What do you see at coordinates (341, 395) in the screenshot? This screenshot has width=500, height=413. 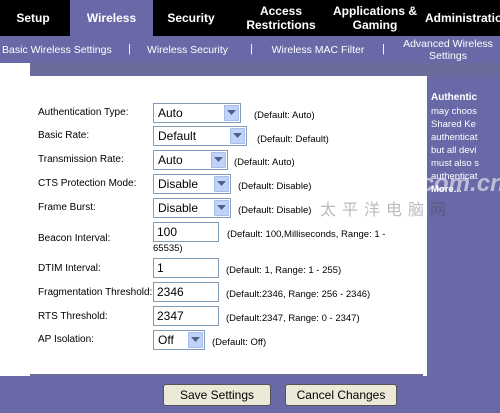 I see `cancel-changes-button: Cancel Changes` at bounding box center [341, 395].